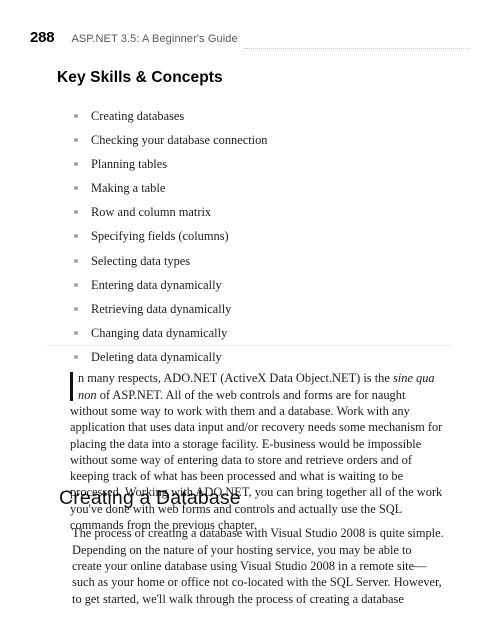 This screenshot has height=636, width=500. Describe the element at coordinates (129, 164) in the screenshot. I see `list-item-label: Planning tables` at that location.